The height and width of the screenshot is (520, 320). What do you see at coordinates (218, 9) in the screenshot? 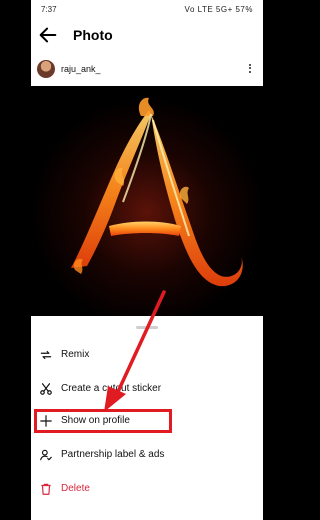
I see `status-icons: Vo LTE 5G+ 57%` at bounding box center [218, 9].